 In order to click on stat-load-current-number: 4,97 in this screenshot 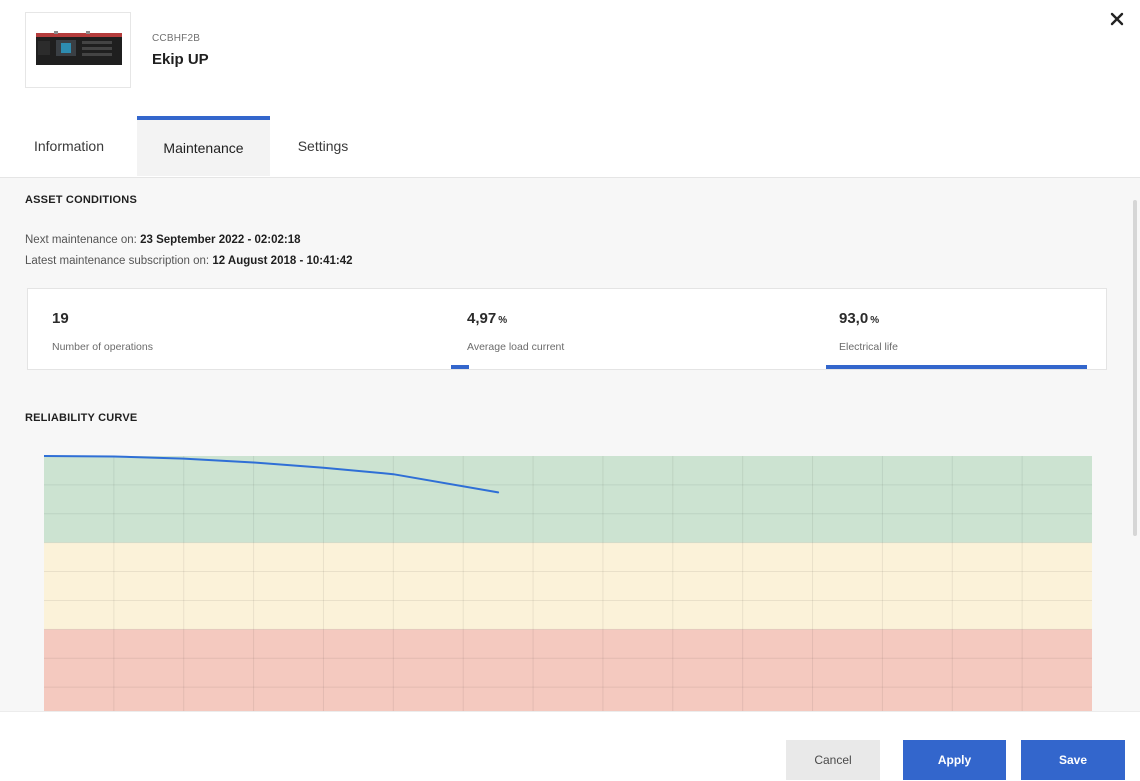, I will do `click(481, 318)`.